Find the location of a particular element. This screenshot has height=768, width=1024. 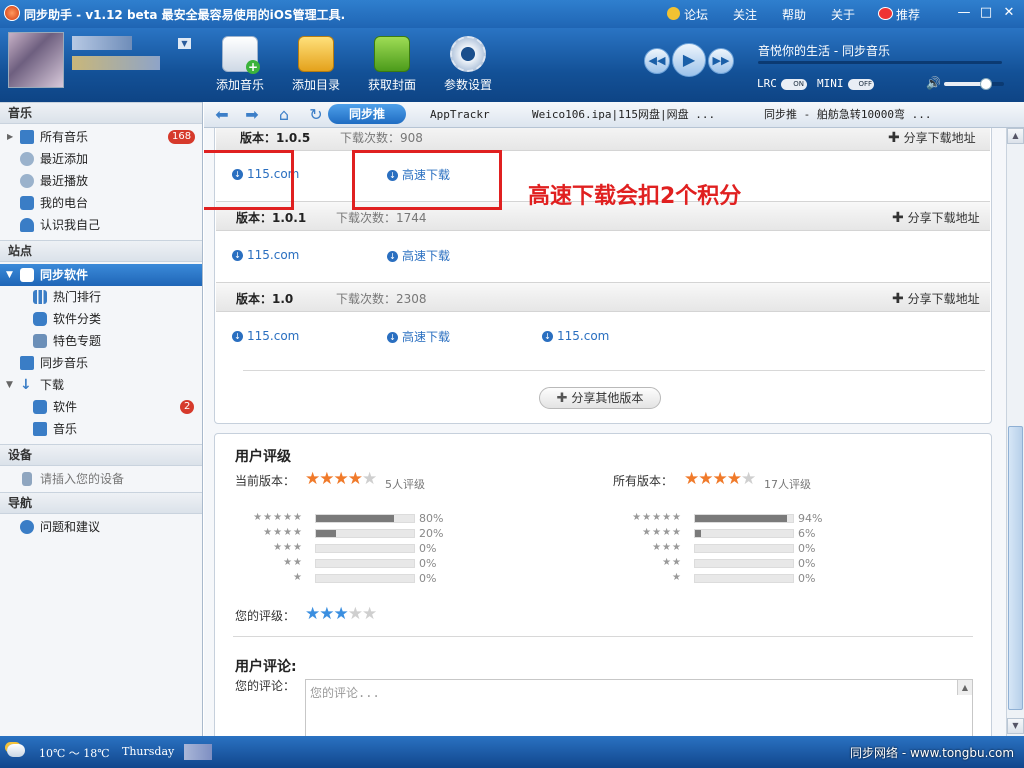

comment-textarea: 您的评论... ▲ is located at coordinates (639, 707).